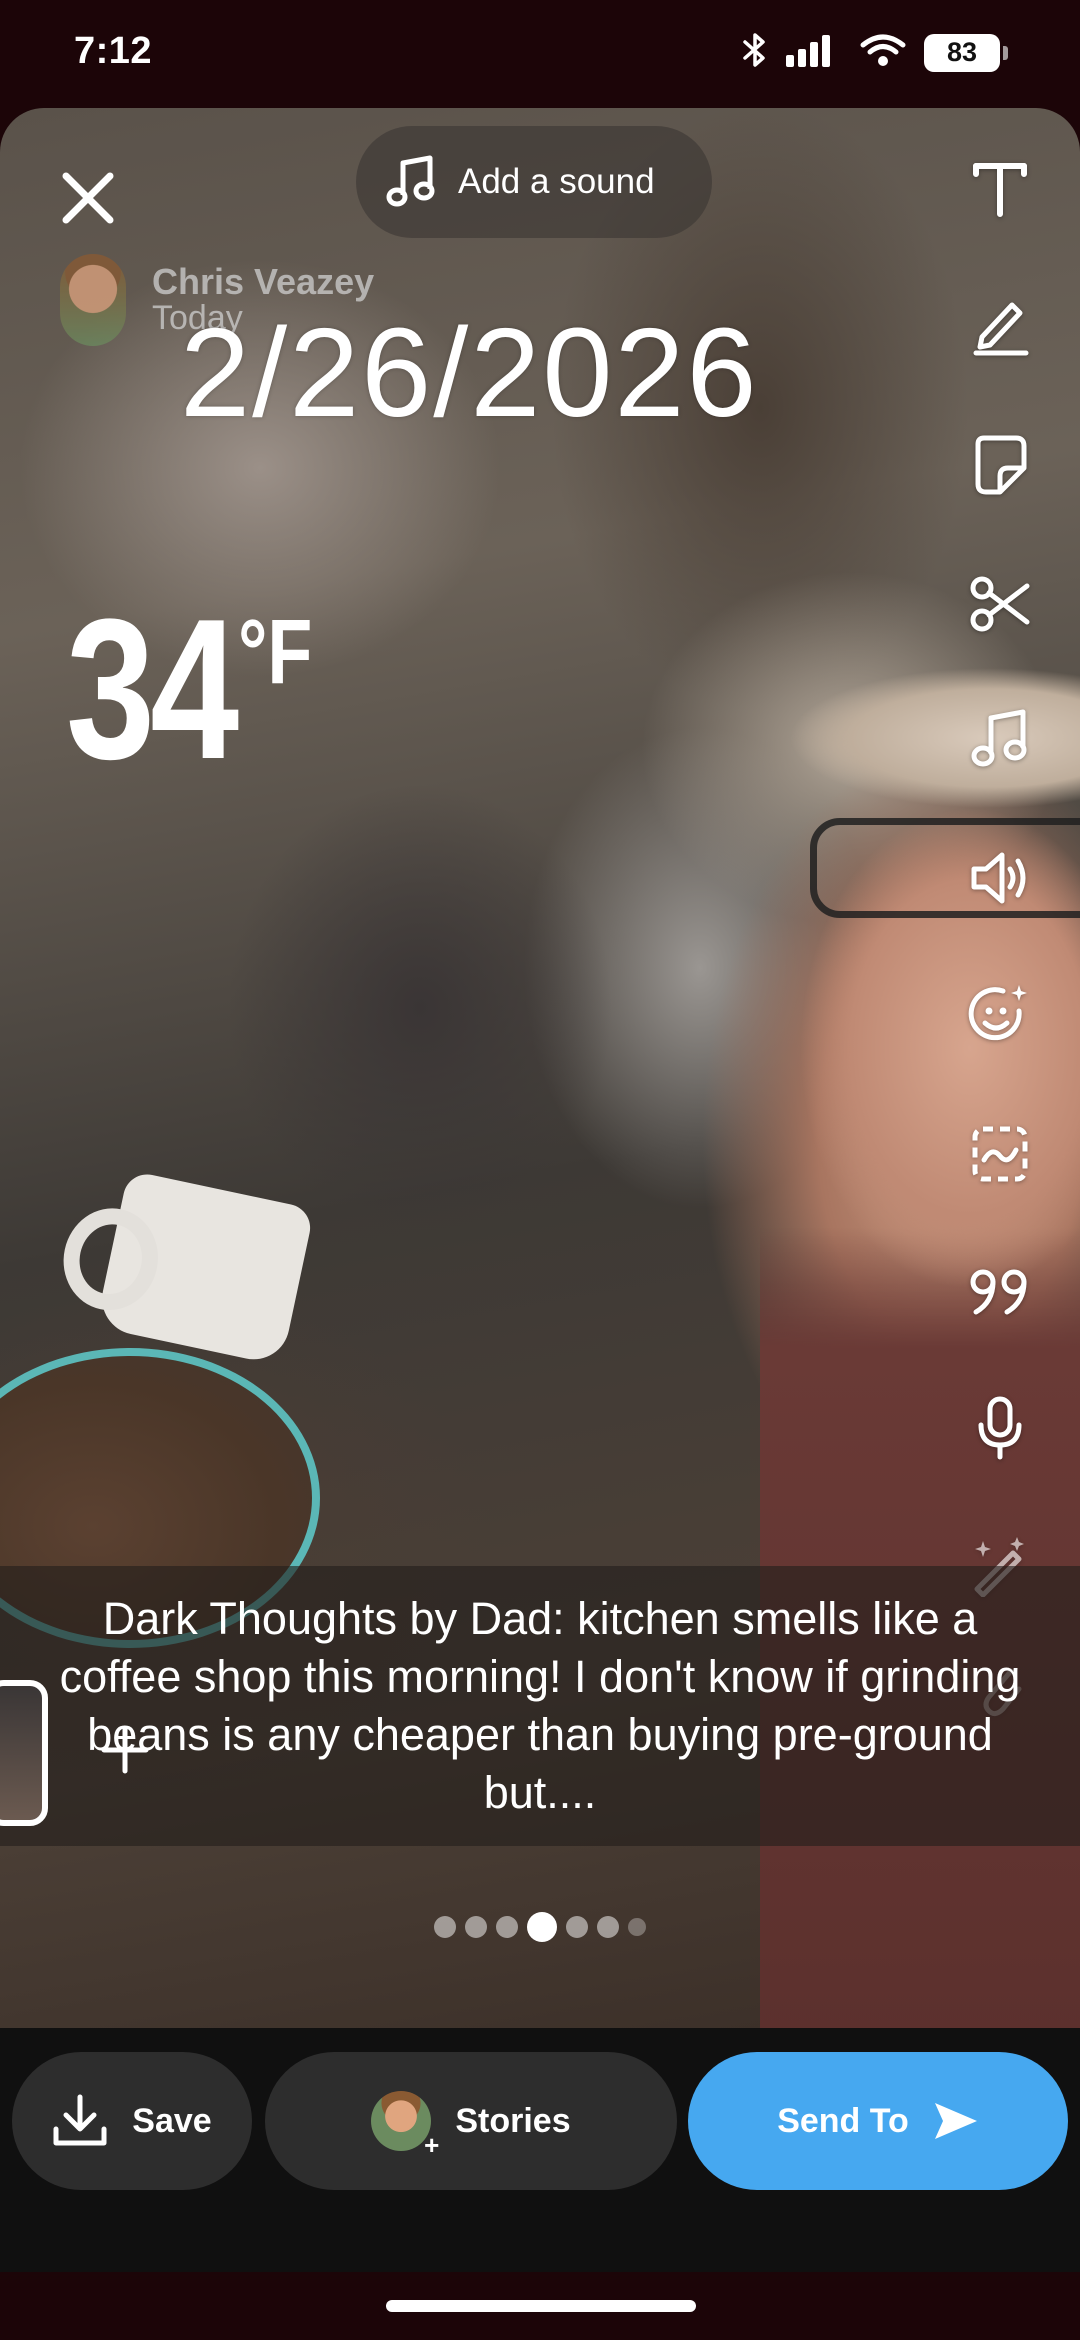  Describe the element at coordinates (541, 2306) in the screenshot. I see `home-indicator` at that location.